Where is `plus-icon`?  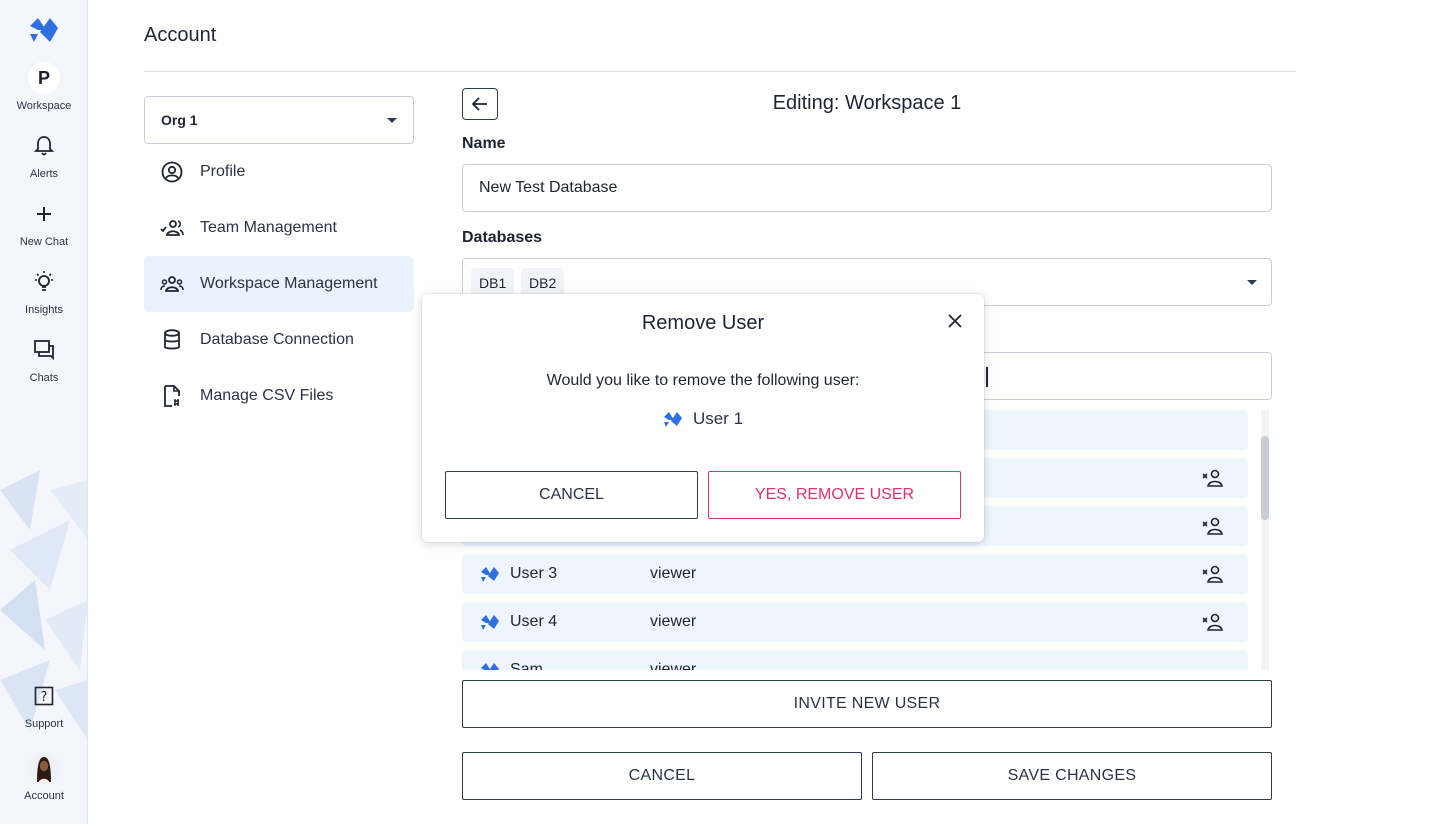
plus-icon is located at coordinates (44, 214).